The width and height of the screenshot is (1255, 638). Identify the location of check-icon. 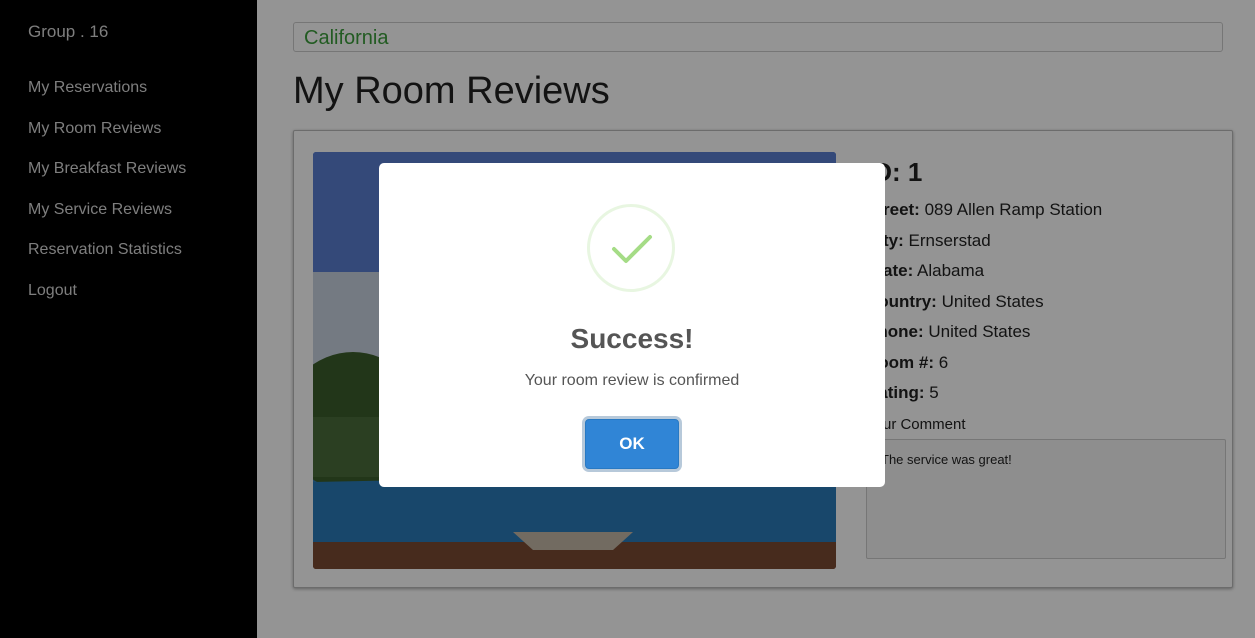
(632, 249).